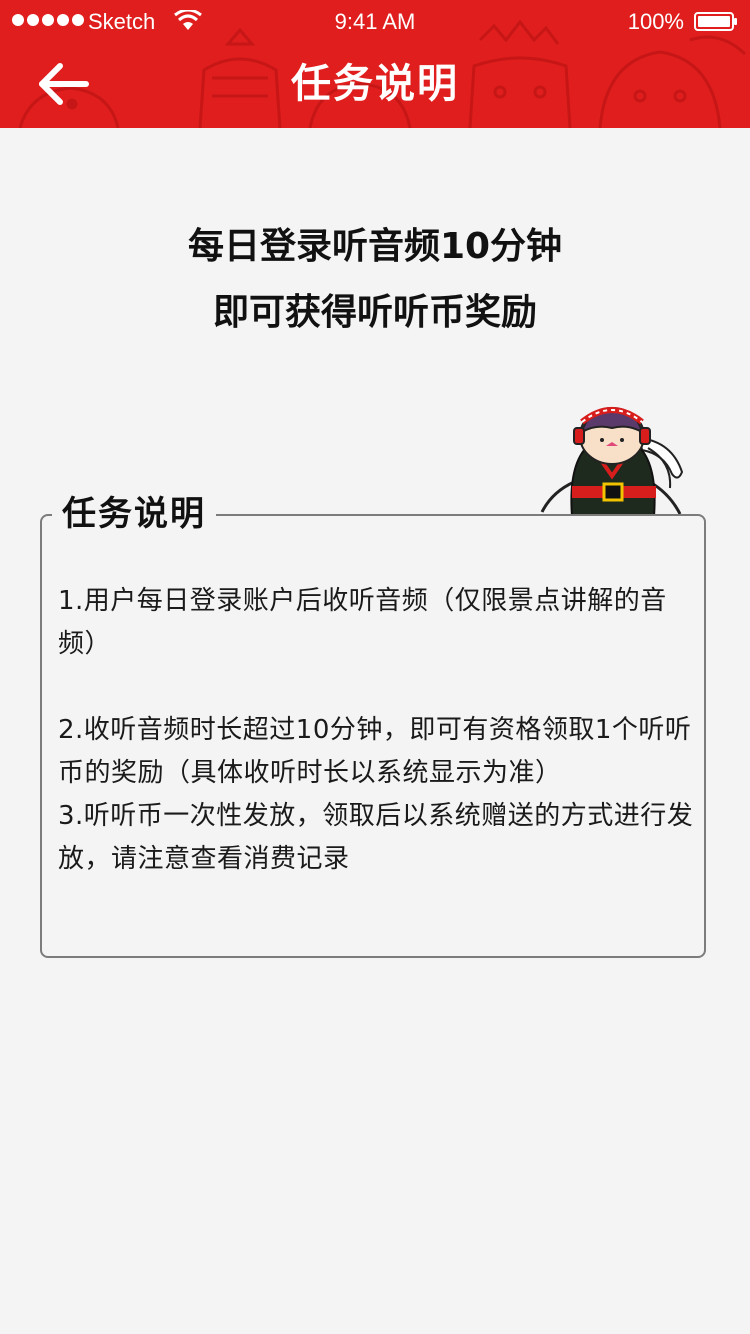 The width and height of the screenshot is (750, 1334). Describe the element at coordinates (655, 21) in the screenshot. I see `battery-percentage: 100%` at that location.